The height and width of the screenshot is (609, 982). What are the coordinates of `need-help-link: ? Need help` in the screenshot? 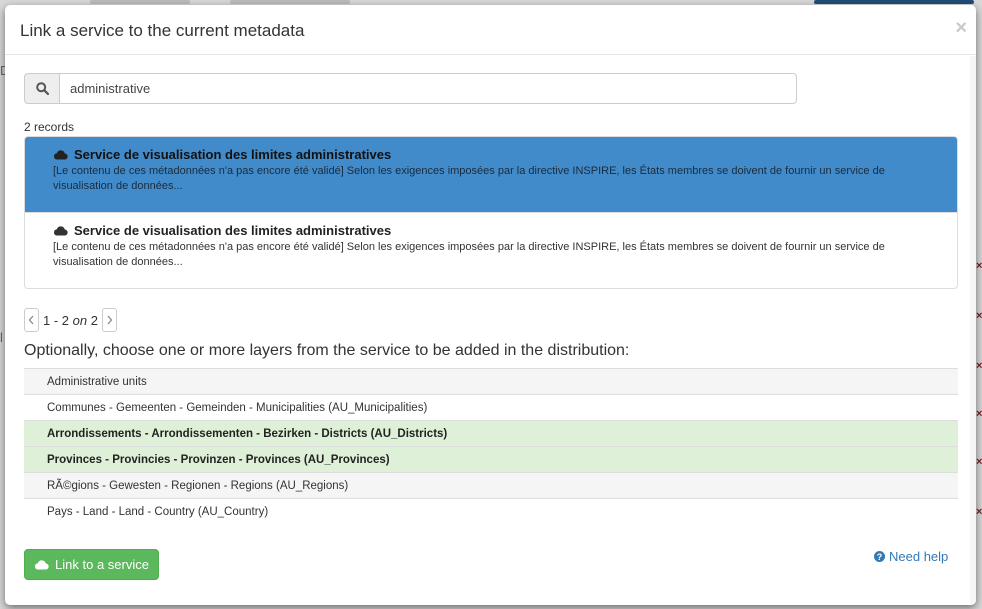 It's located at (911, 556).